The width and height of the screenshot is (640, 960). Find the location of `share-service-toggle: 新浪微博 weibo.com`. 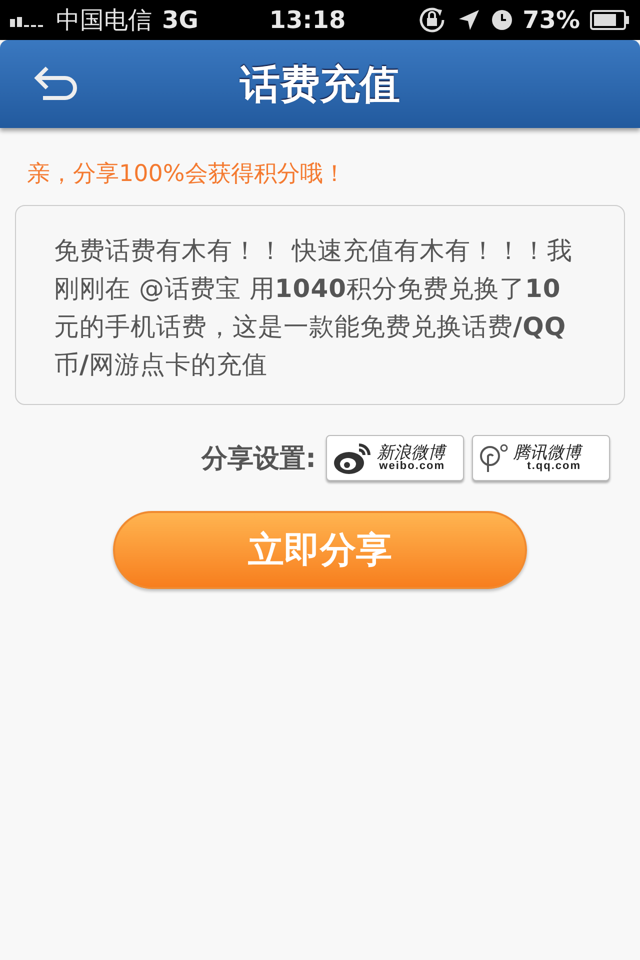

share-service-toggle: 新浪微博 weibo.com is located at coordinates (395, 458).